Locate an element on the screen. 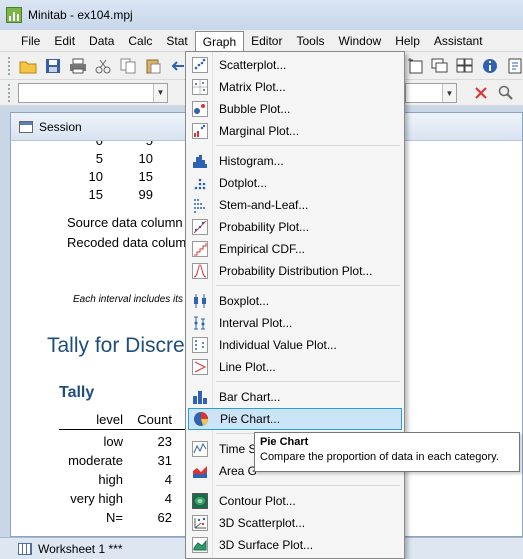  marginal-plot-icon is located at coordinates (200, 131).